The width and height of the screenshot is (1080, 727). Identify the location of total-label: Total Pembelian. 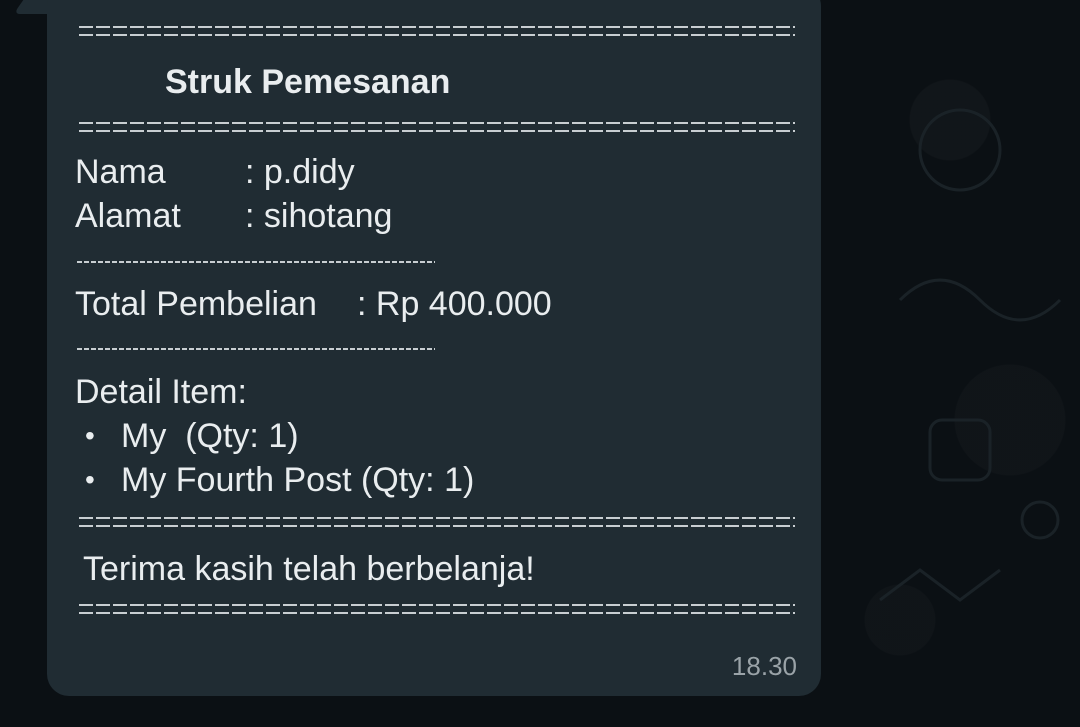
(196, 304).